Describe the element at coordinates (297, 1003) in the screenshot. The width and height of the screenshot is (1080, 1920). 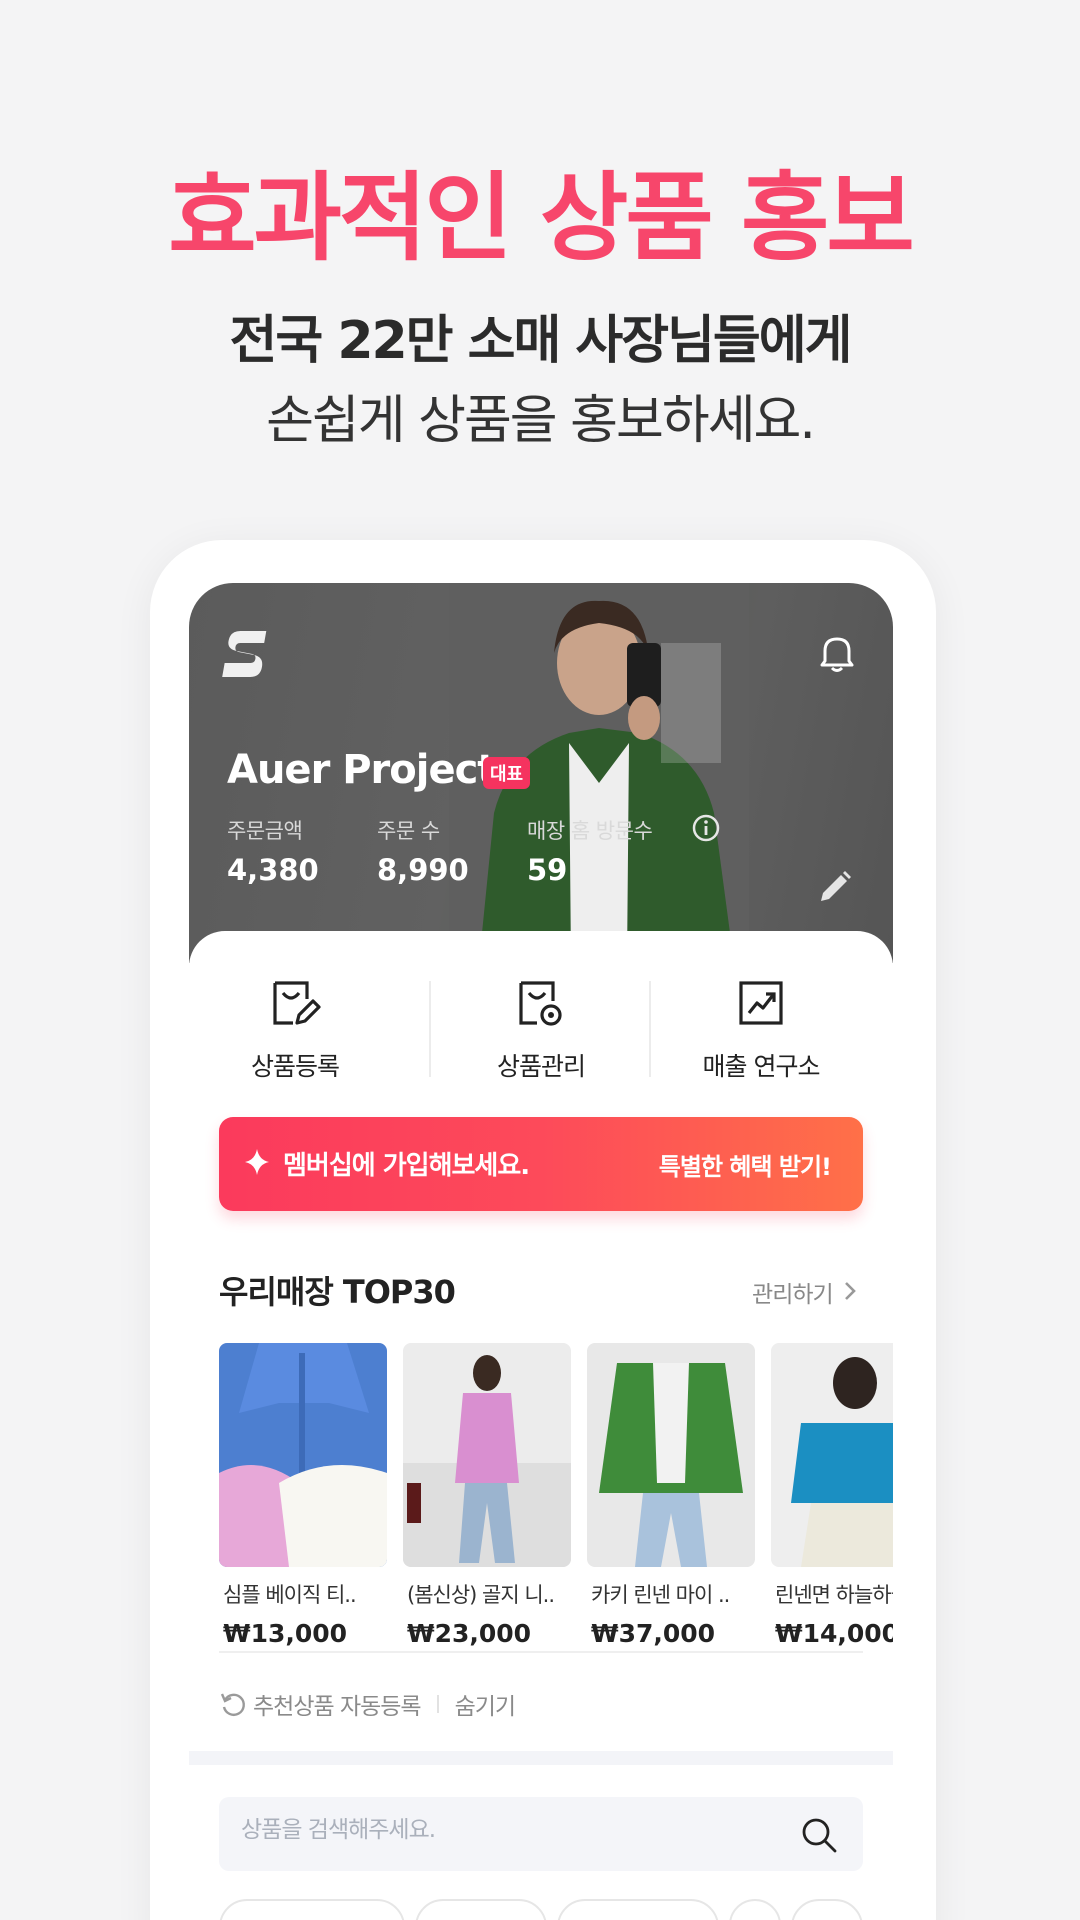
I see `product-register-icon` at that location.